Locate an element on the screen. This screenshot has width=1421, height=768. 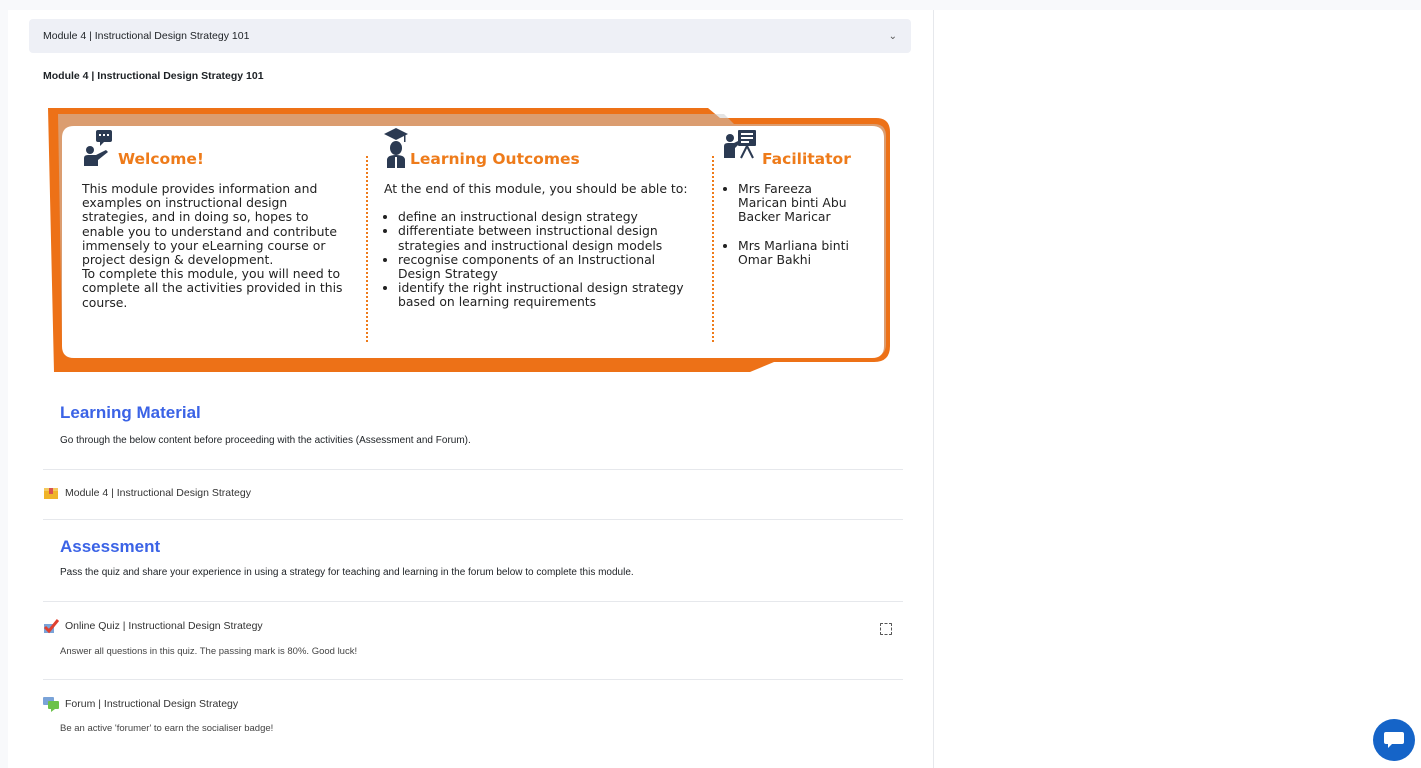
welcome-line: project design & development. is located at coordinates (178, 260).